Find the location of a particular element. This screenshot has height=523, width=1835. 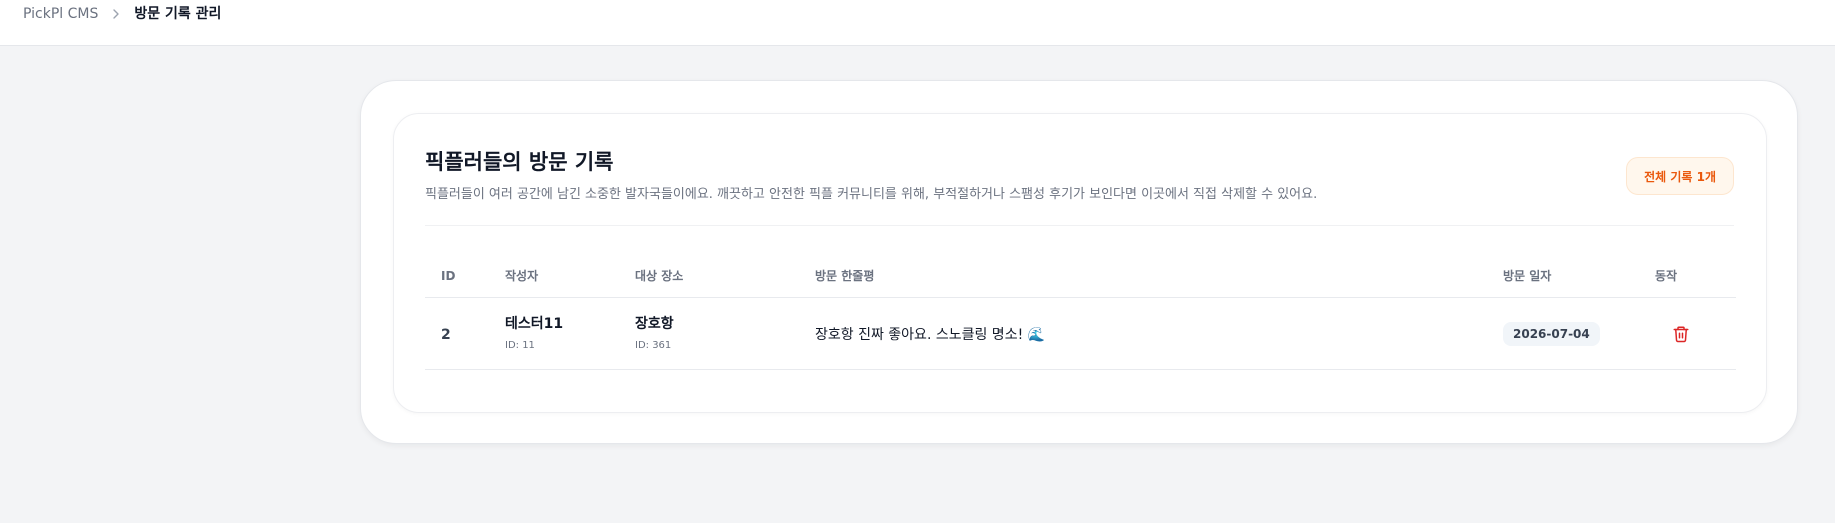

row-place: 장호항 ID: 361 is located at coordinates (725, 334).